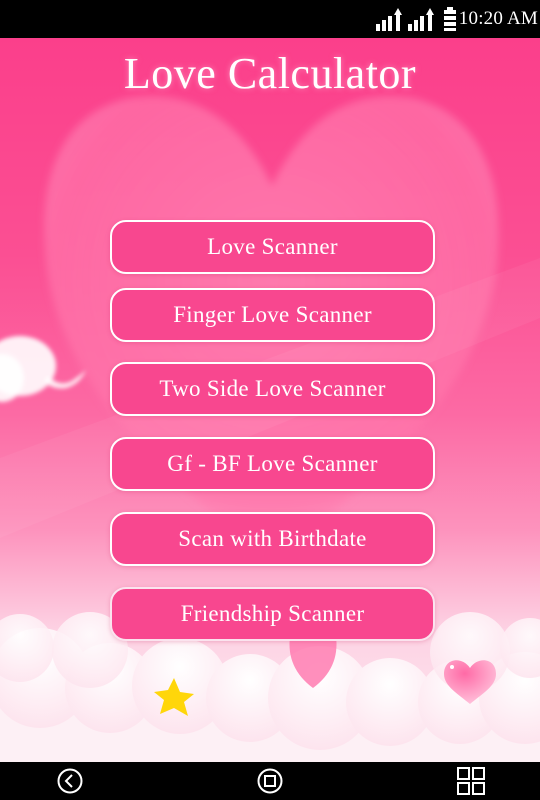 This screenshot has height=800, width=540. What do you see at coordinates (449, 19) in the screenshot?
I see `battery-icon` at bounding box center [449, 19].